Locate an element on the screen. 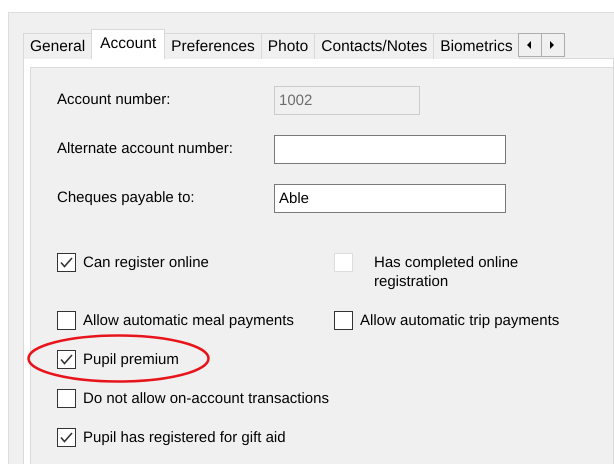  field-label: Account number: is located at coordinates (114, 100).